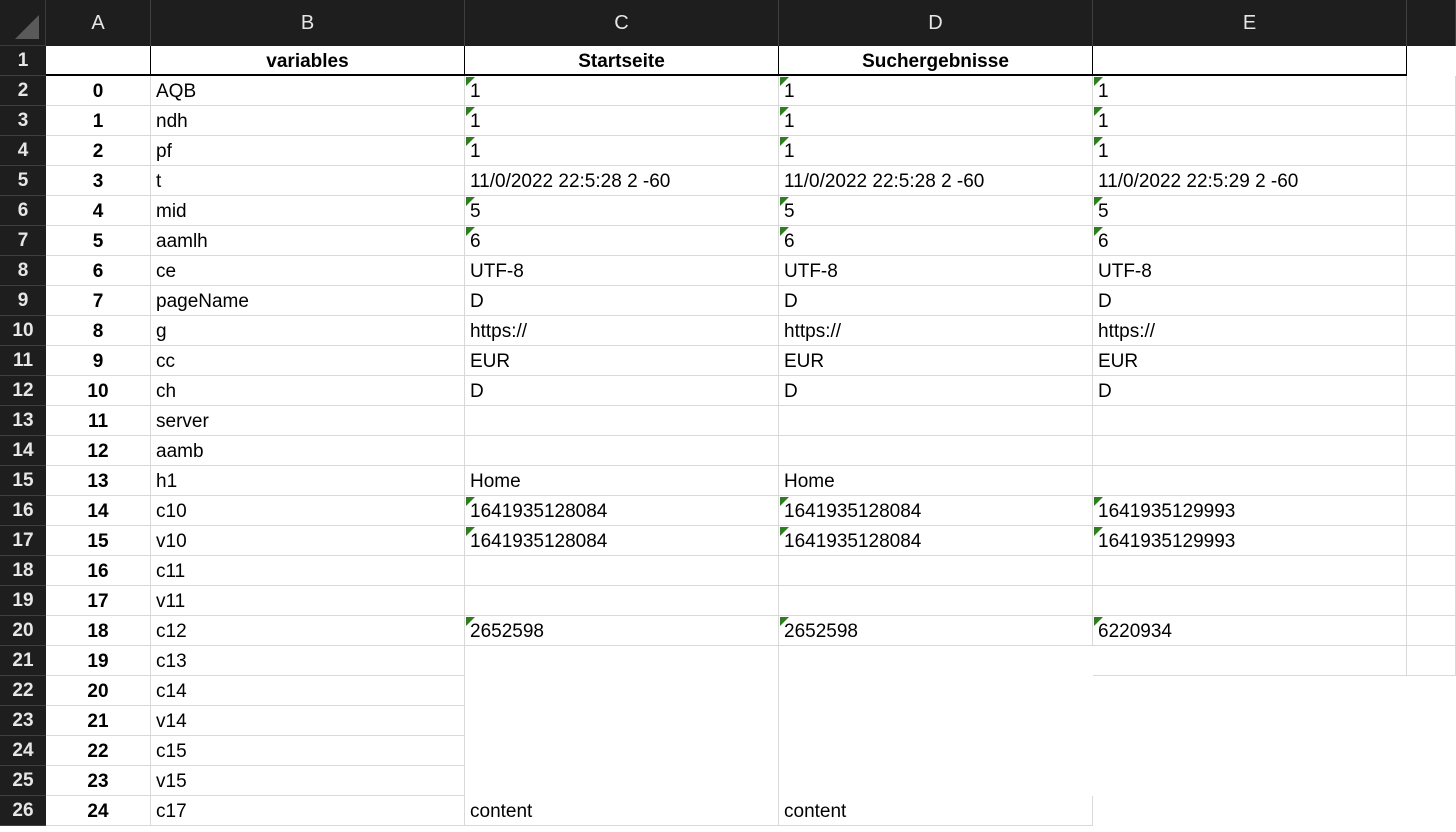 The height and width of the screenshot is (832, 1456). I want to click on cell-c6: 5, so click(622, 211).